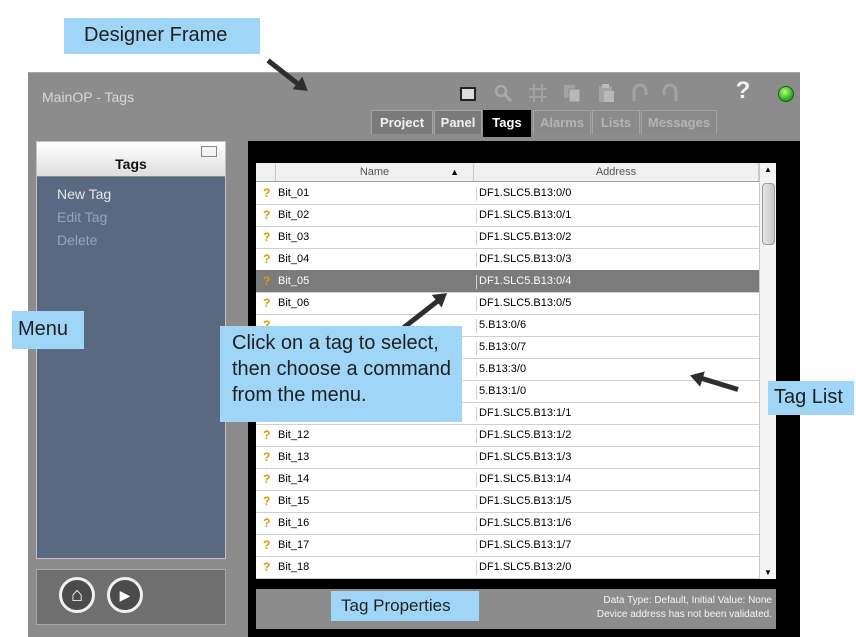 This screenshot has height=637, width=856. I want to click on scroll-up-icon: ▲, so click(768, 169).